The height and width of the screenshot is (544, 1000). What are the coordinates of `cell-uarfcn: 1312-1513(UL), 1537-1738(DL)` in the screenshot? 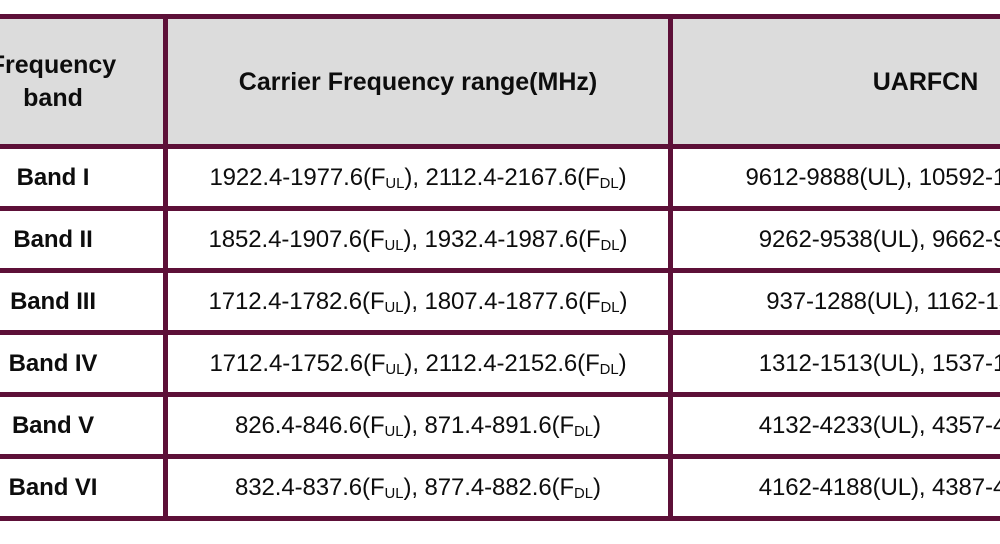 It's located at (834, 363).